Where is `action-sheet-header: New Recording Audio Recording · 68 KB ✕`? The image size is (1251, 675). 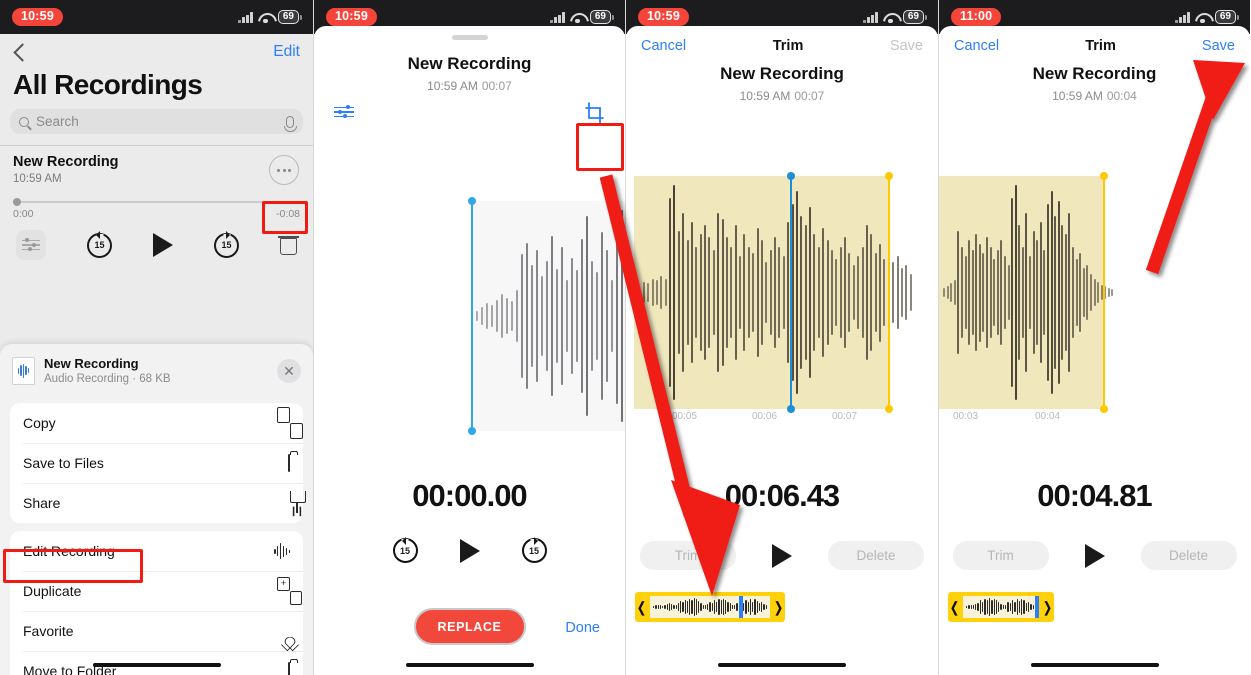 action-sheet-header: New Recording Audio Recording · 68 KB ✕ is located at coordinates (156, 369).